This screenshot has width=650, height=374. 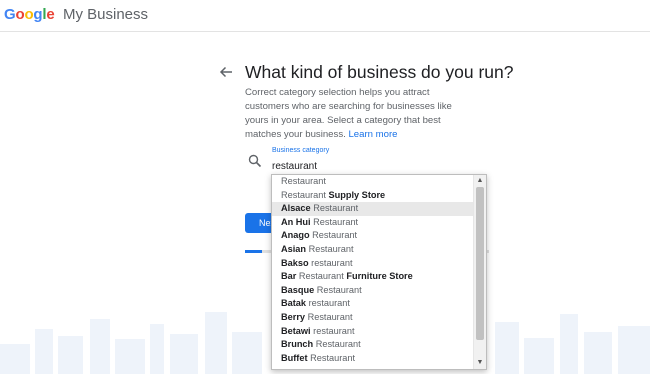 What do you see at coordinates (295, 235) in the screenshot?
I see `suggestion-match-text: Anago` at bounding box center [295, 235].